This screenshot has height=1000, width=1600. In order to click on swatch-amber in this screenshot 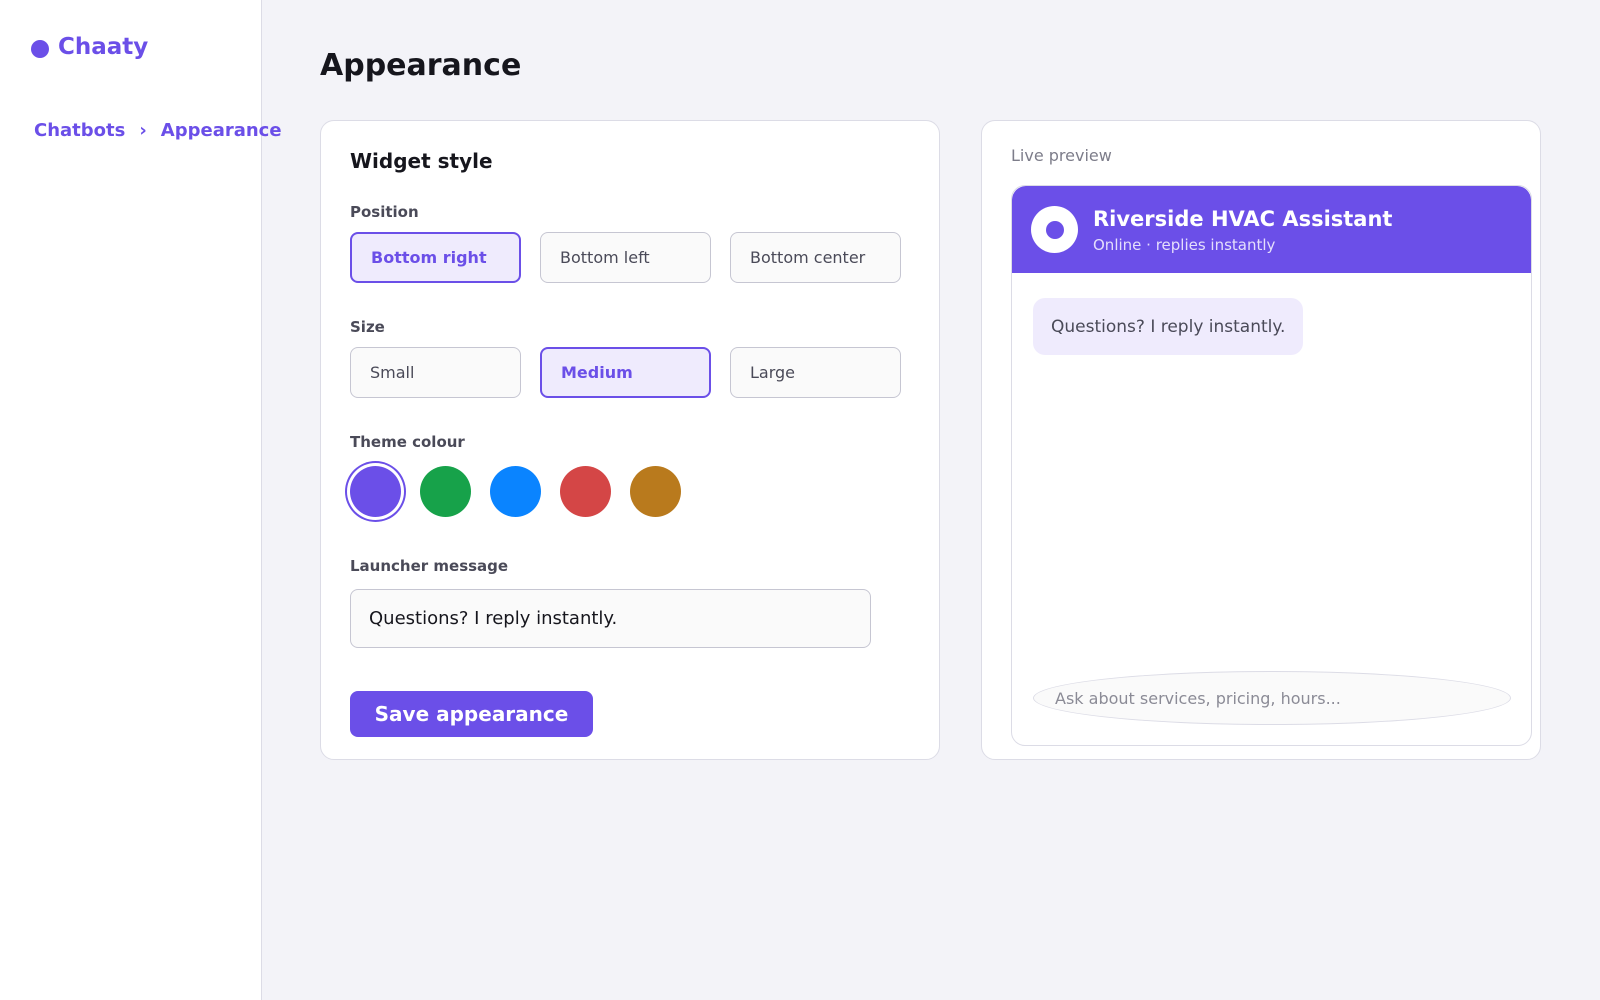, I will do `click(655, 491)`.